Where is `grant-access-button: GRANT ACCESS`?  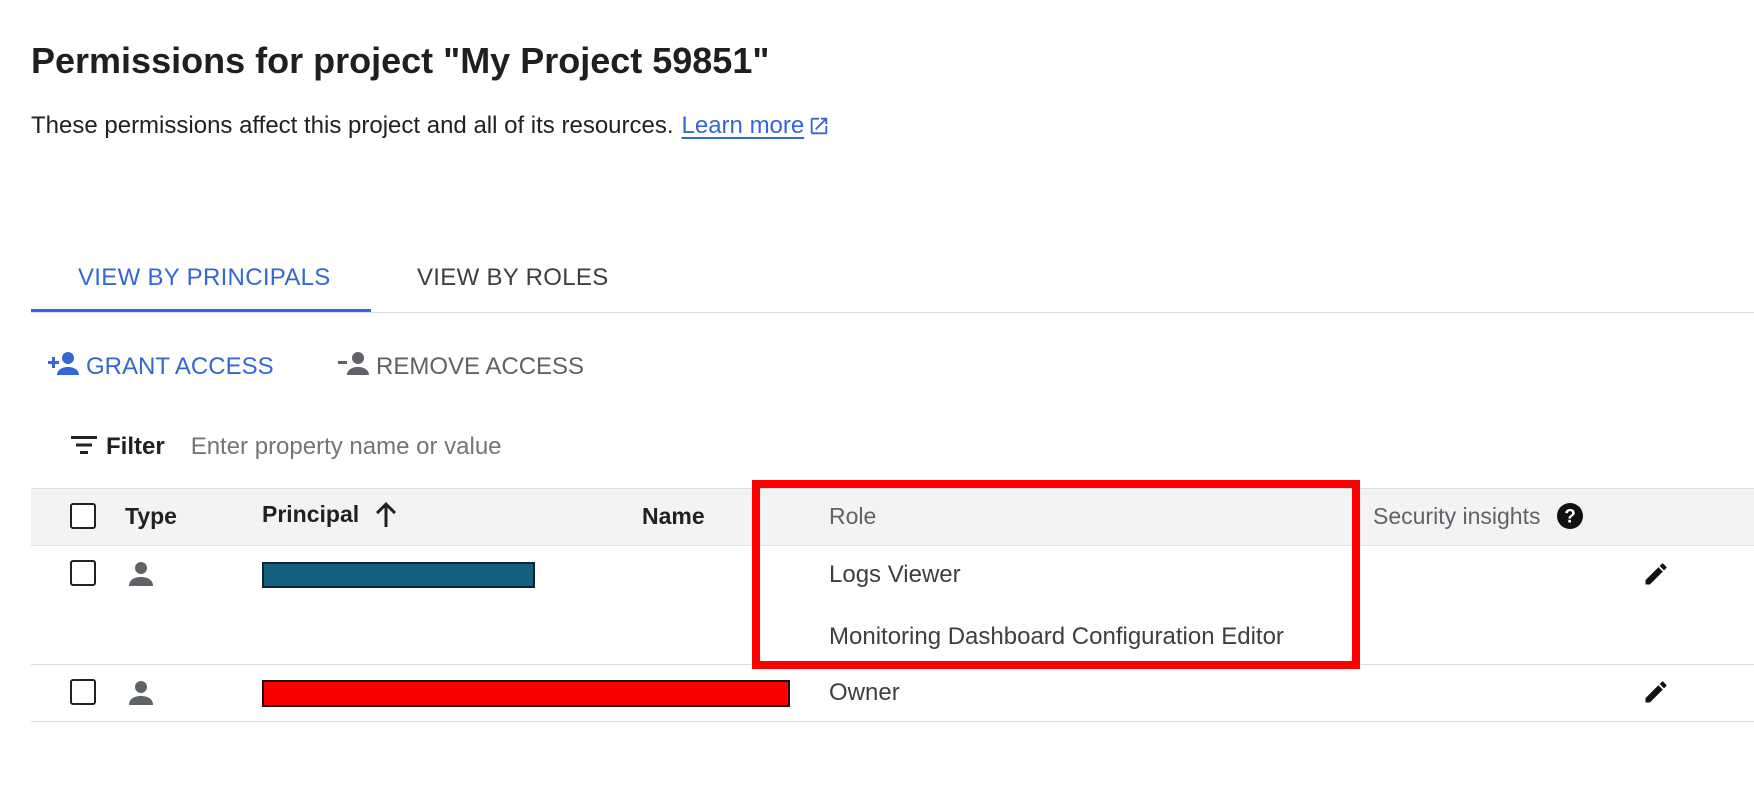 grant-access-button: GRANT ACCESS is located at coordinates (160, 366).